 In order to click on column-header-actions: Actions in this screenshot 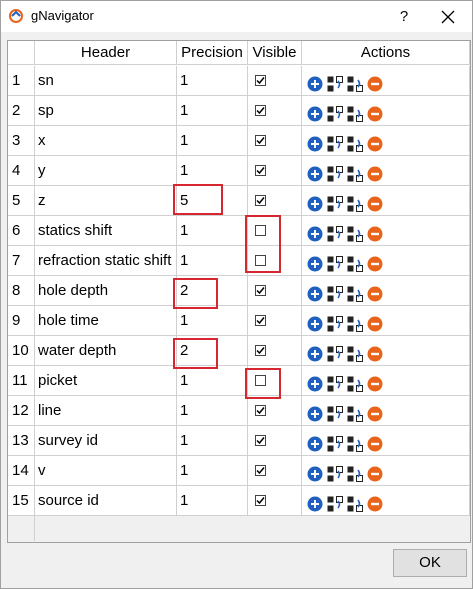, I will do `click(386, 53)`.